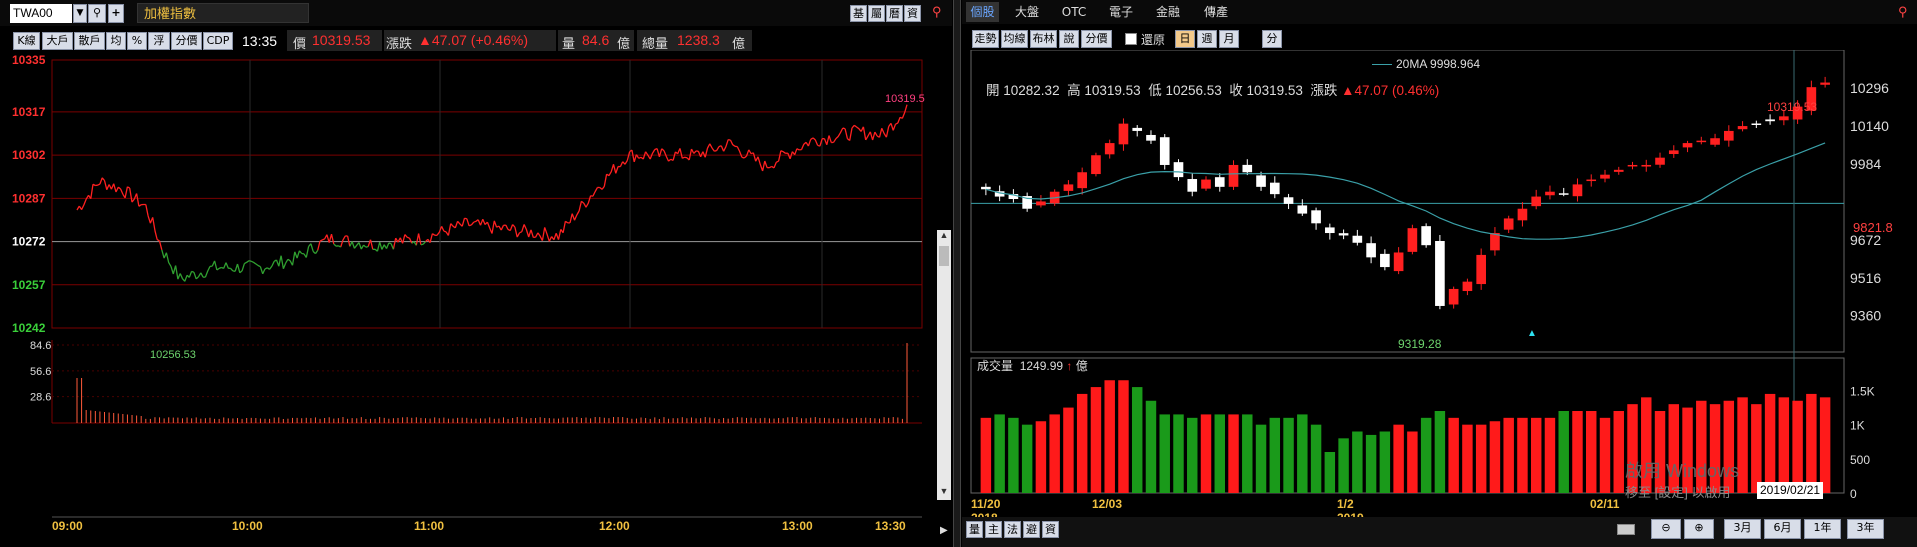 This screenshot has width=1917, height=547. I want to click on tab-market: 大盤, so click(1027, 12).